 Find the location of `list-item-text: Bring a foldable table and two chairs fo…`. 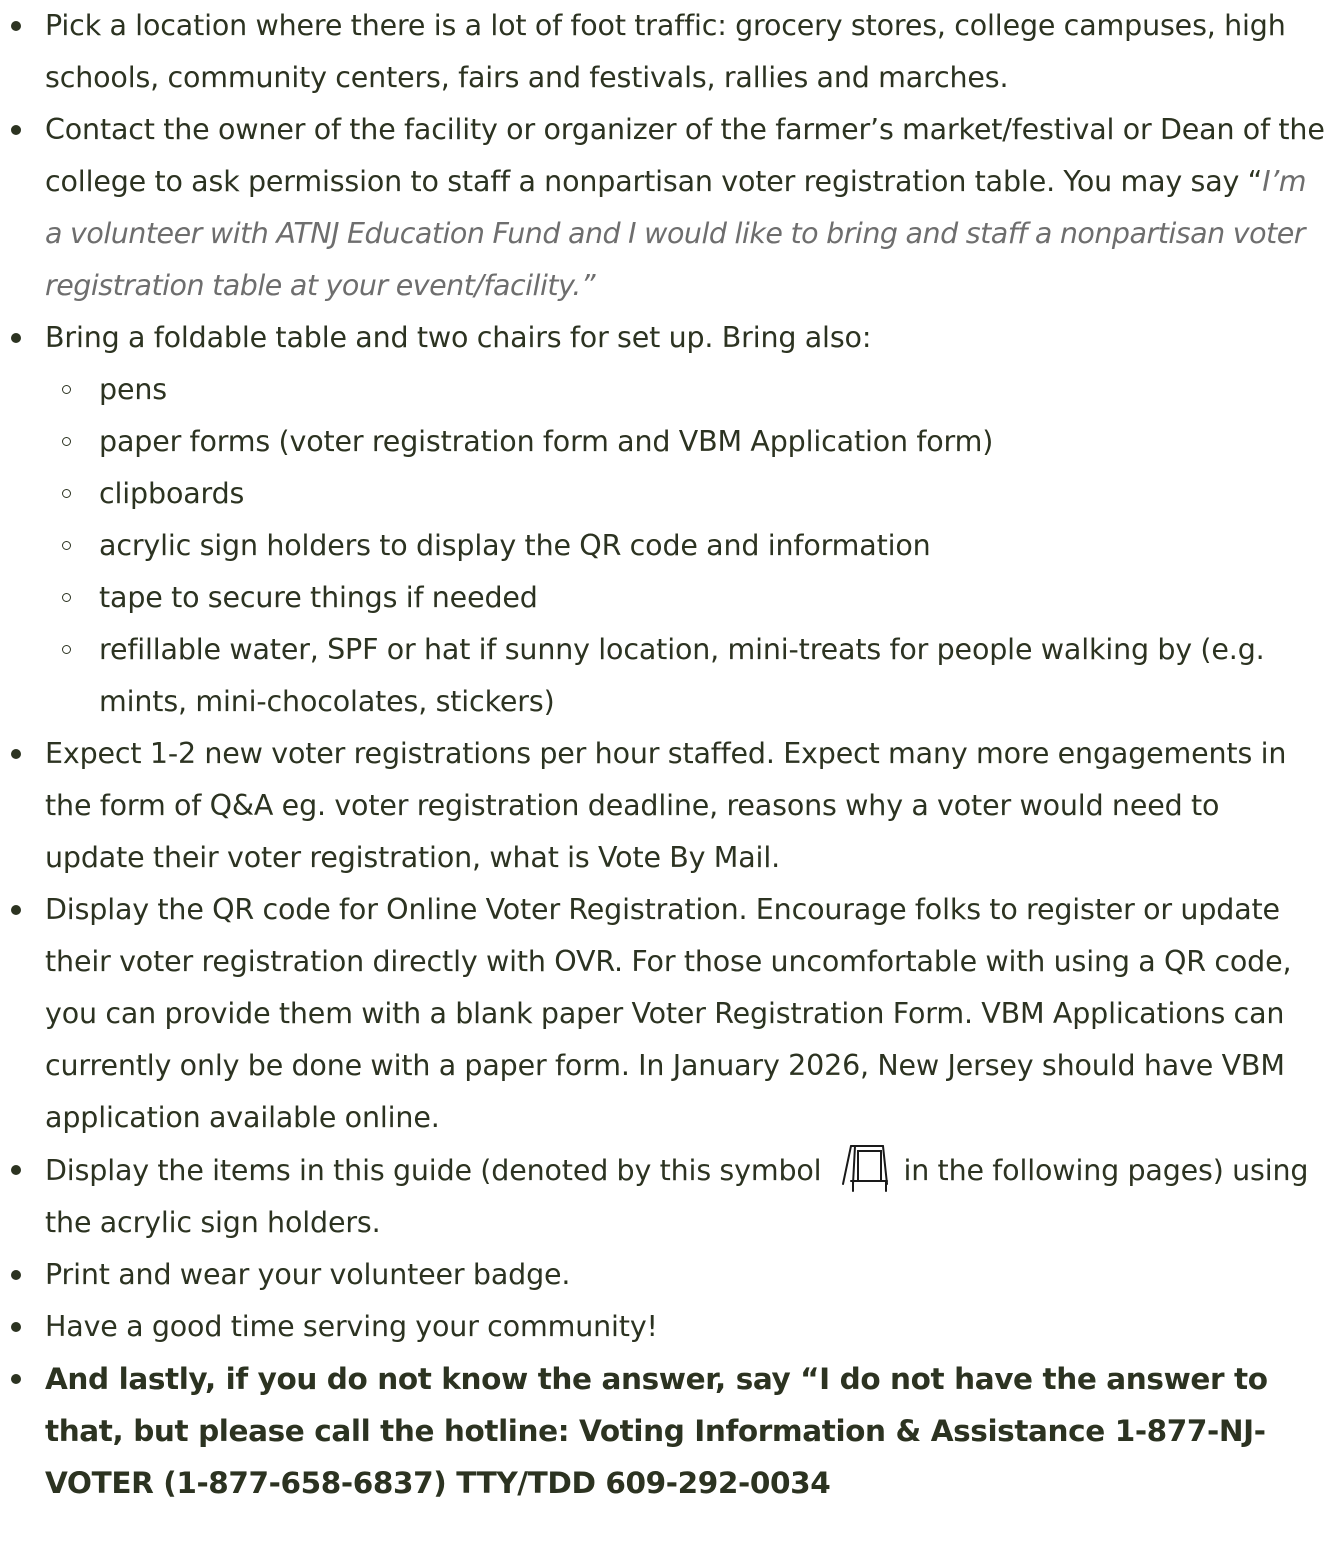

list-item-text: Bring a foldable table and two chairs fo… is located at coordinates (458, 337).